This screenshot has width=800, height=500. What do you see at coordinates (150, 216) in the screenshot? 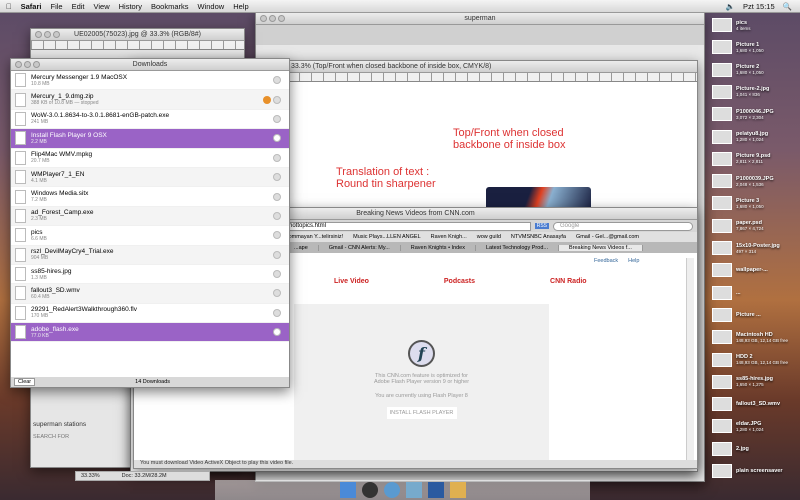
I see `download-item: ad_Forest_Camp.exe 2.3 MB` at bounding box center [150, 216].